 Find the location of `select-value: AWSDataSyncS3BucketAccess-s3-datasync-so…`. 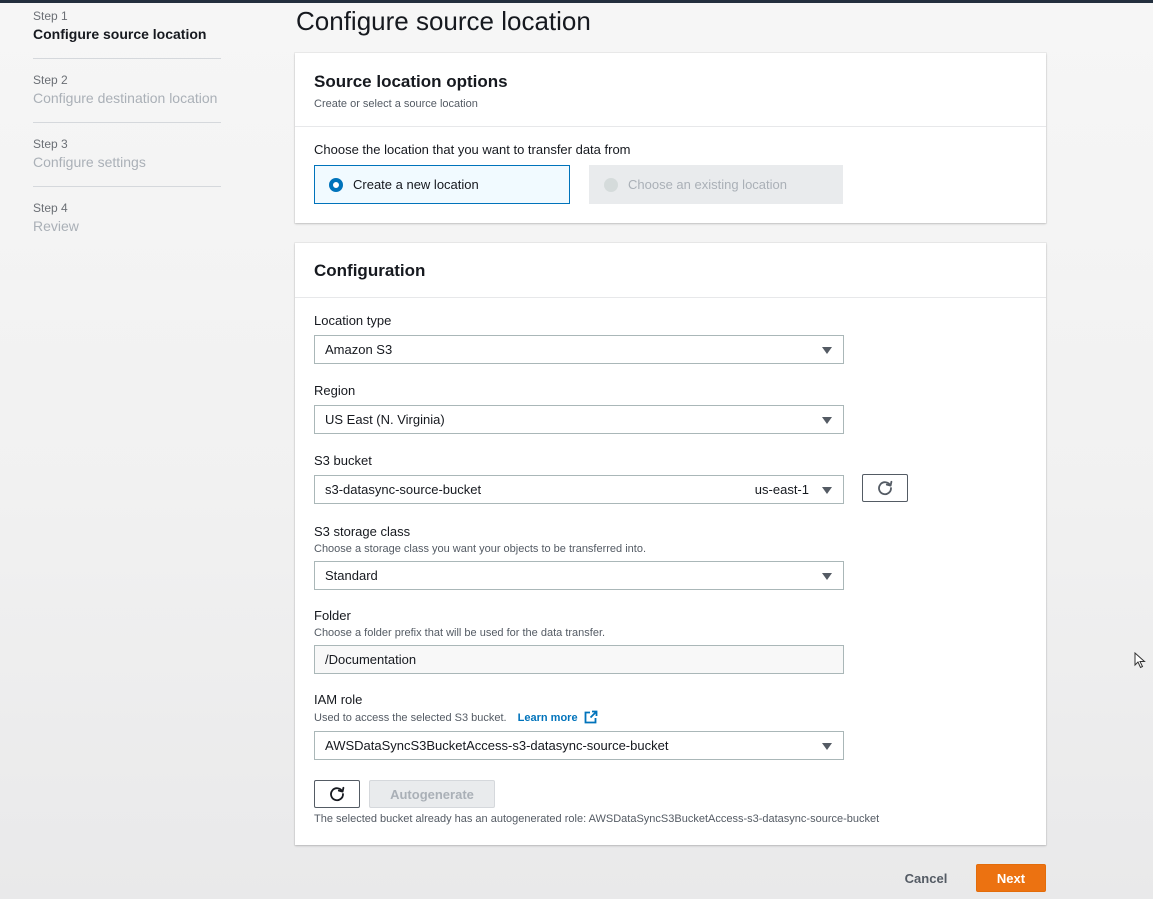

select-value: AWSDataSyncS3BucketAccess-s3-datasync-so… is located at coordinates (497, 745).